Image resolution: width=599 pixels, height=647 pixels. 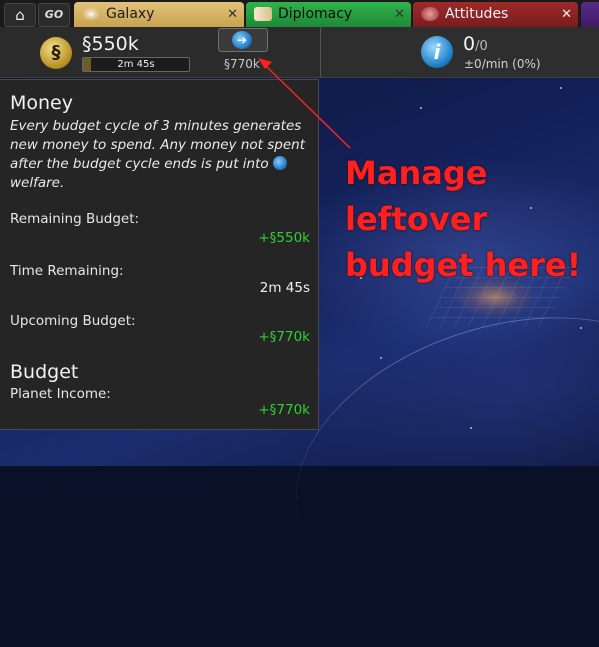 What do you see at coordinates (159, 14) in the screenshot?
I see `tab-galaxy: Galaxy ✕` at bounding box center [159, 14].